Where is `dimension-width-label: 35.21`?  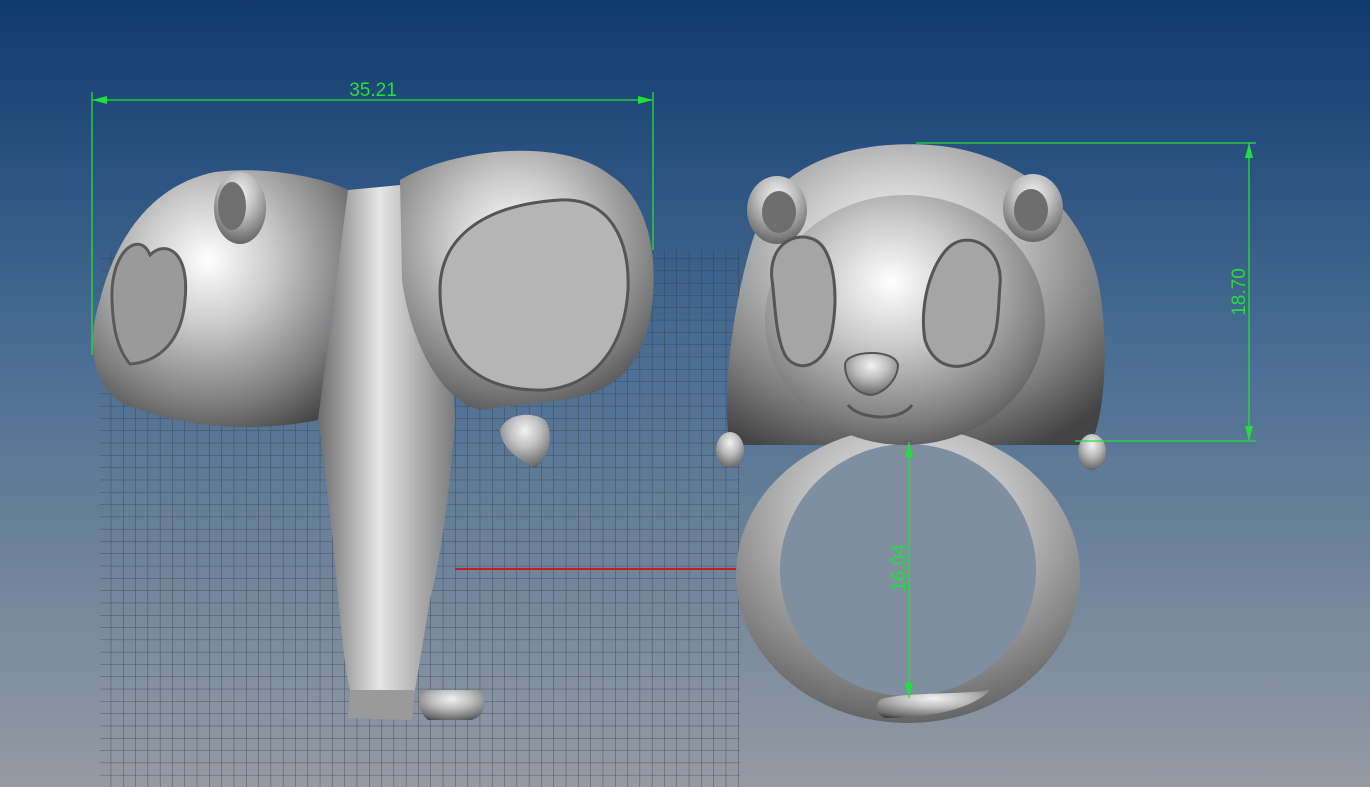 dimension-width-label: 35.21 is located at coordinates (373, 90).